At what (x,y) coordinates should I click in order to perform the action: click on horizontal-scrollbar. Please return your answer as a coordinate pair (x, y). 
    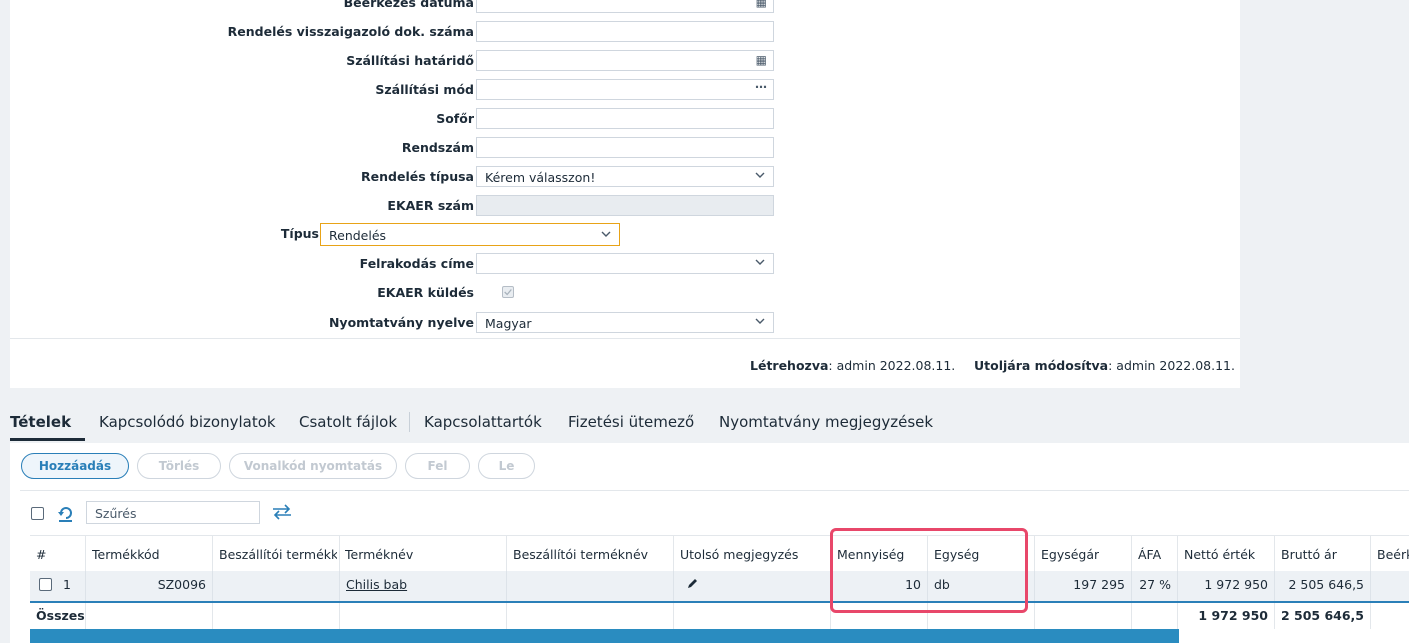
    Looking at the image, I should click on (604, 636).